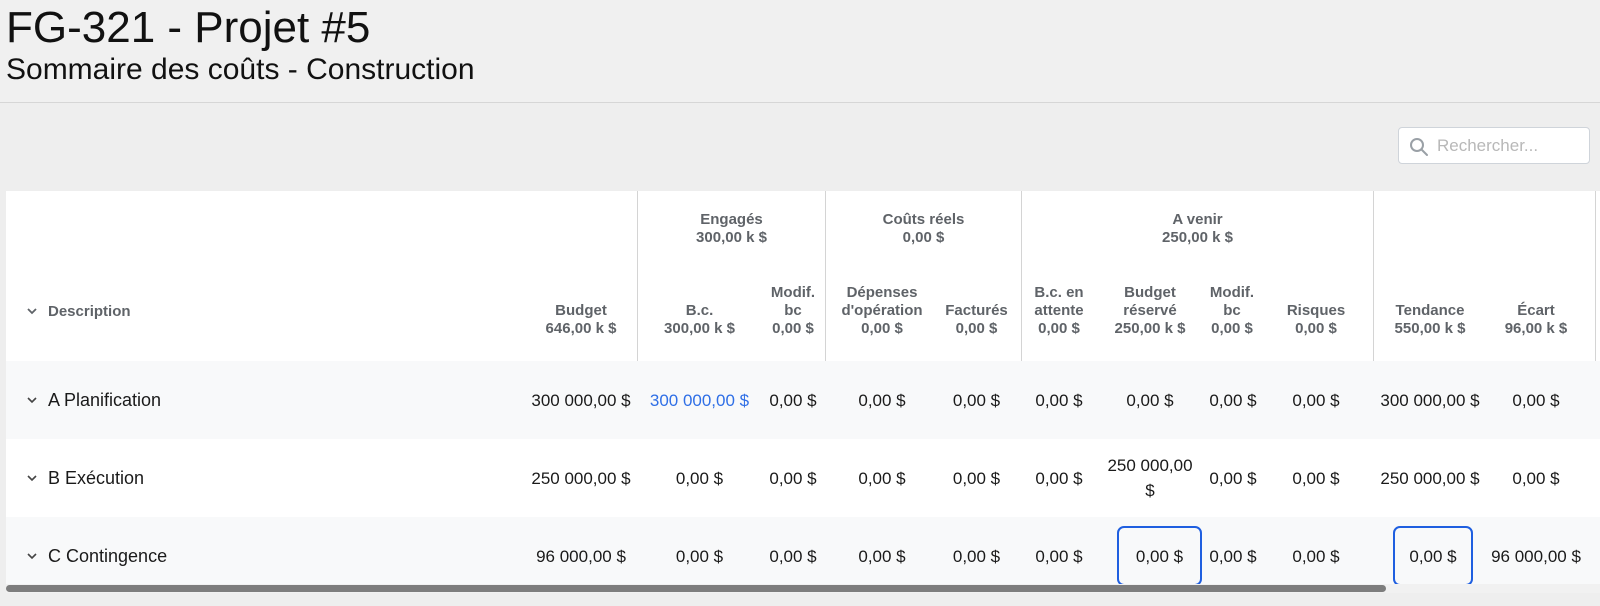 Image resolution: width=1600 pixels, height=606 pixels. What do you see at coordinates (1150, 400) in the screenshot?
I see `cell-budget-reserve: 0,00 $` at bounding box center [1150, 400].